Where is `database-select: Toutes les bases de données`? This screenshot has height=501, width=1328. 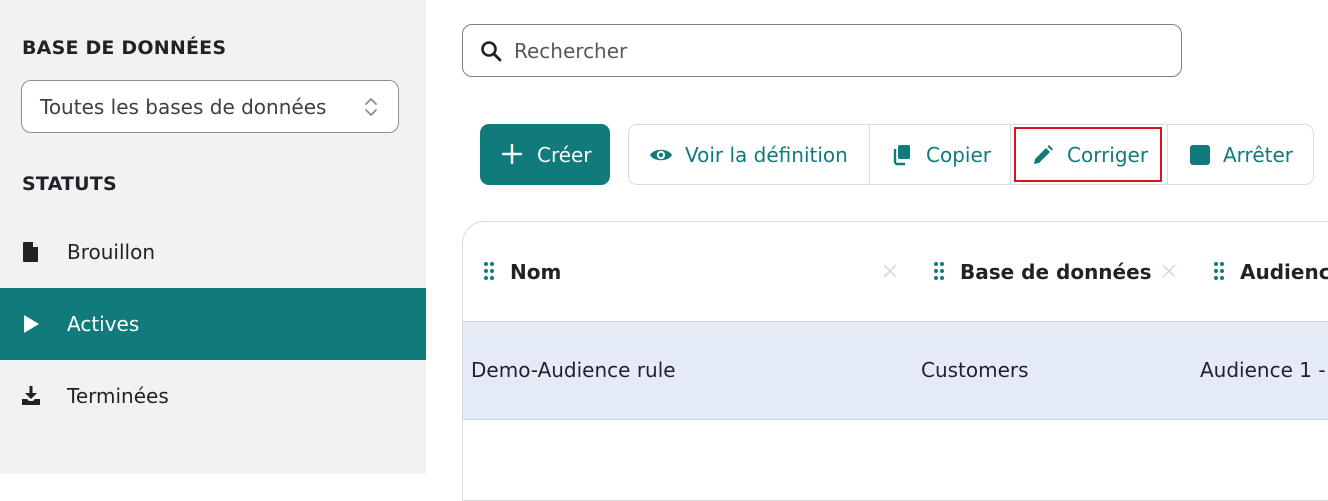 database-select: Toutes les bases de données is located at coordinates (210, 106).